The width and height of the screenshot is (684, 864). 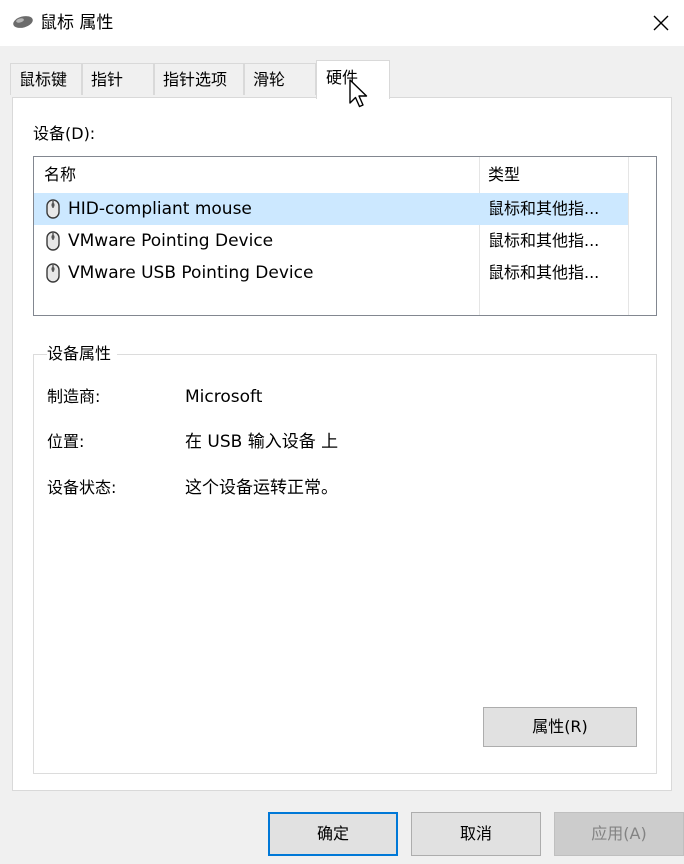 I want to click on tab-wheel: 滑轮, so click(x=280, y=79).